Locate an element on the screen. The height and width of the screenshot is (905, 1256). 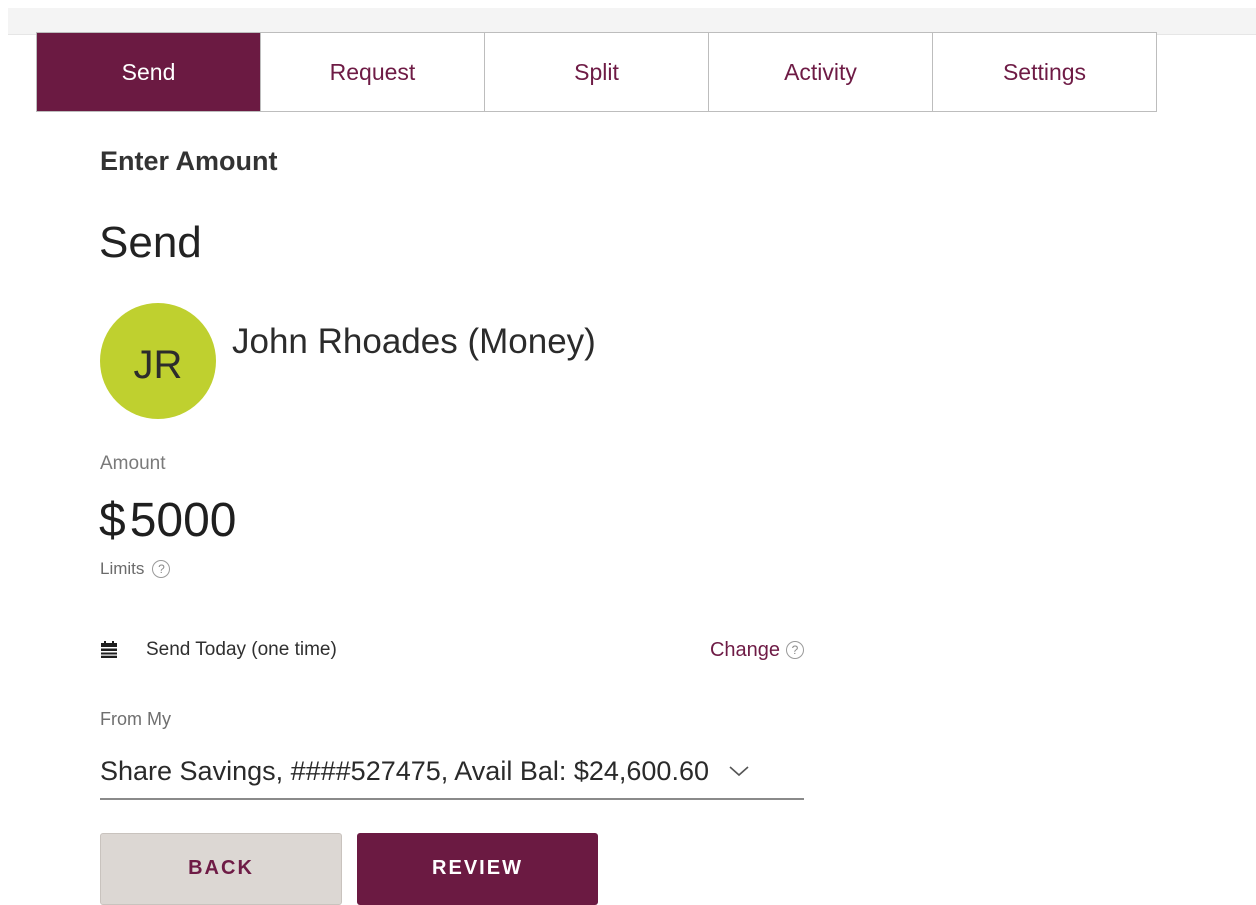
browser-top-strip is located at coordinates (632, 21).